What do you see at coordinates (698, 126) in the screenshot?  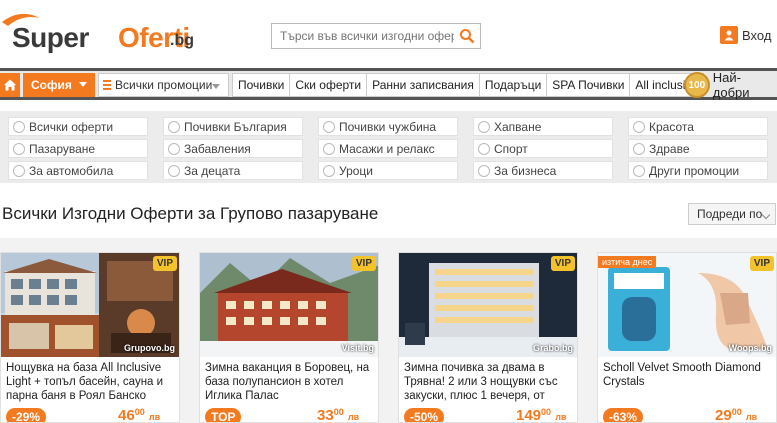 I see `filter-option: Красота` at bounding box center [698, 126].